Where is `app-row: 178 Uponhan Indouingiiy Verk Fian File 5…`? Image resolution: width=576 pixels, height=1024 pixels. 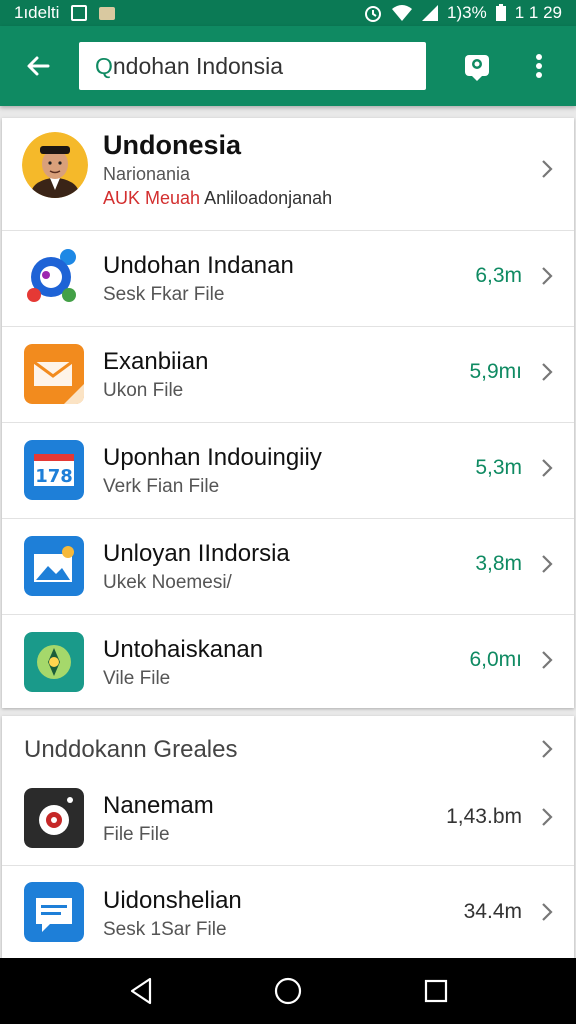
app-row: 178 Uponhan Indouingiiy Verk Fian File 5… is located at coordinates (288, 471).